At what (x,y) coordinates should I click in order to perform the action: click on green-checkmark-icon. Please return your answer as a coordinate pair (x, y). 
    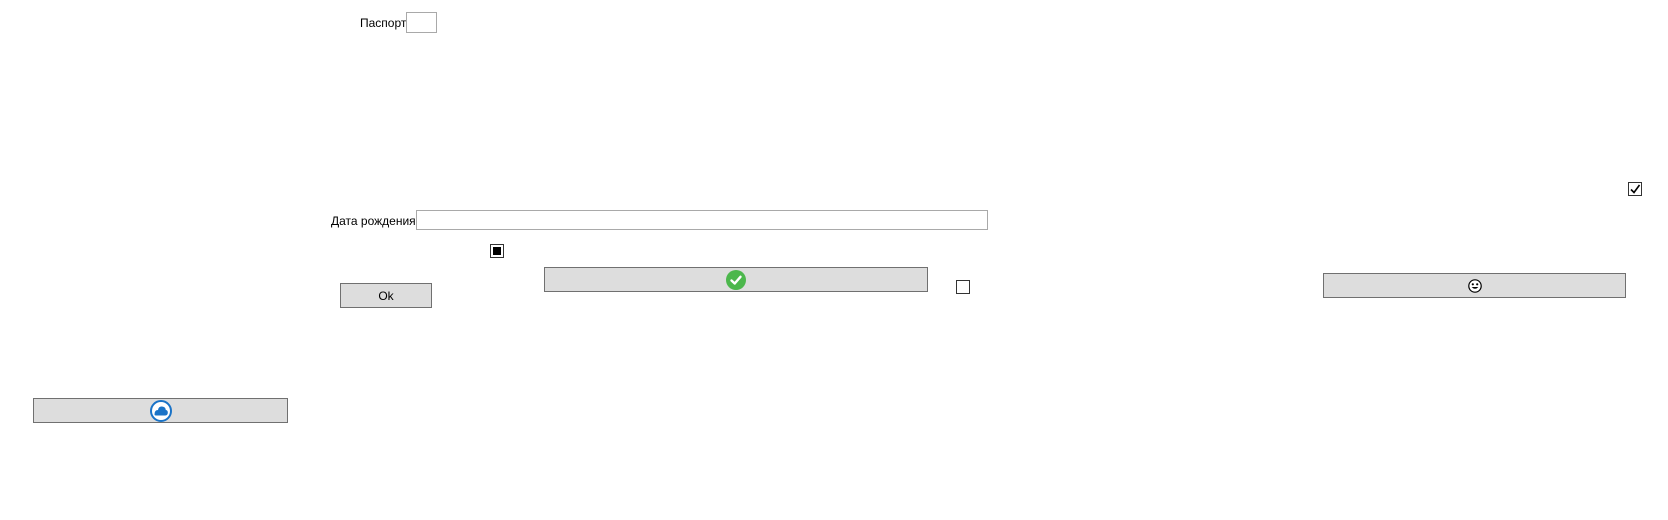
    Looking at the image, I should click on (736, 279).